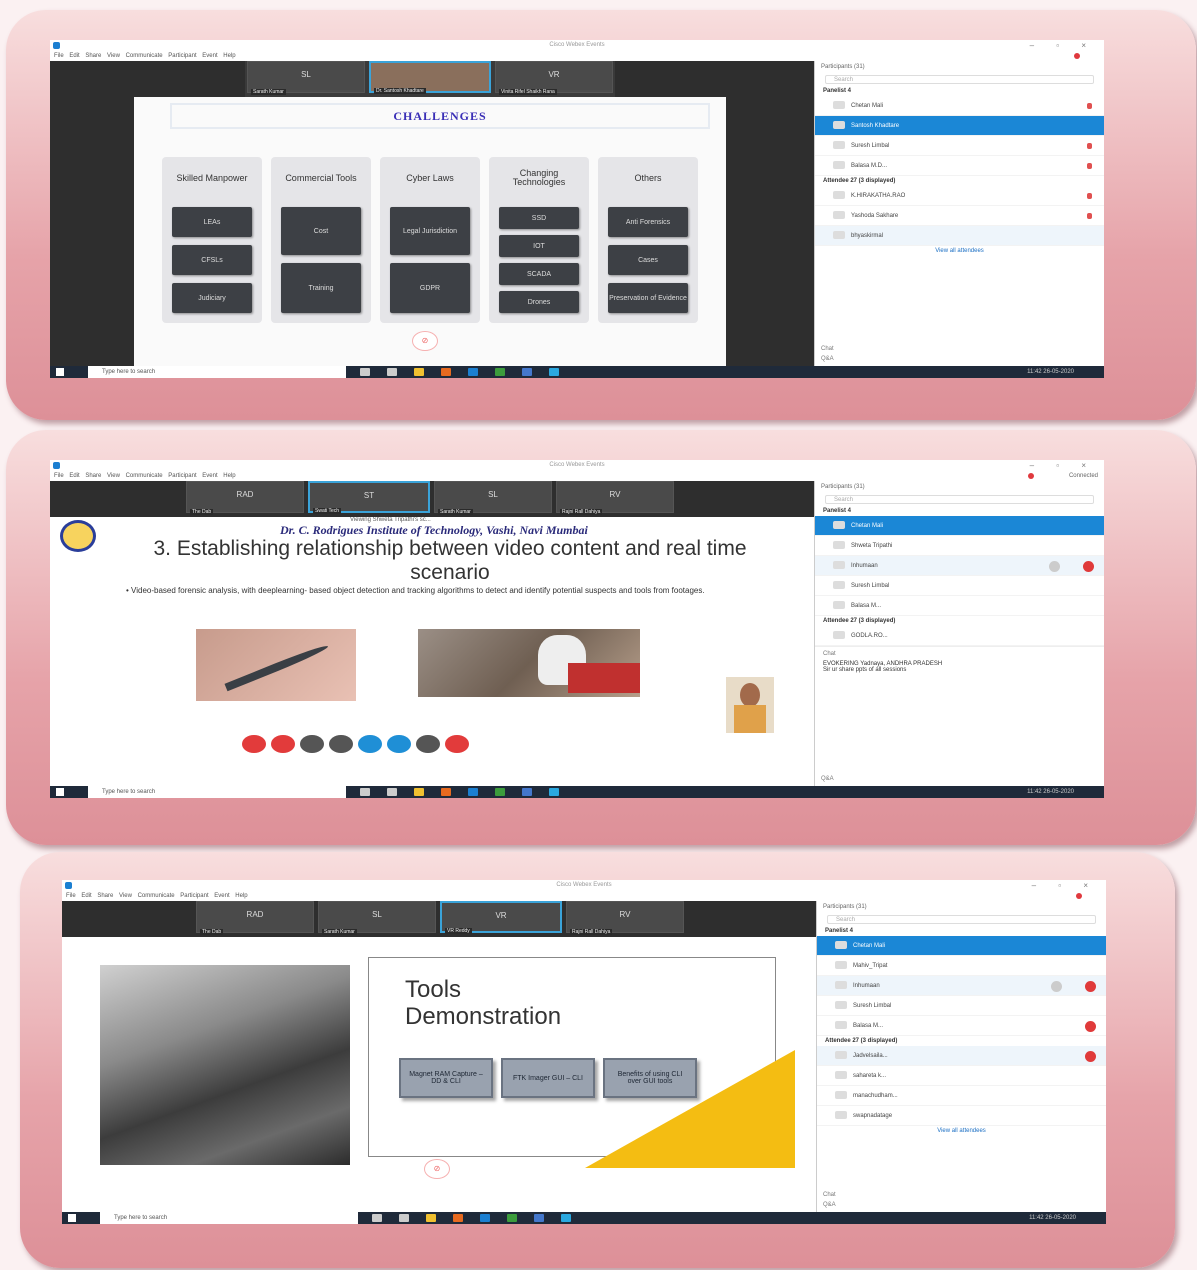 The width and height of the screenshot is (1197, 1270). What do you see at coordinates (457, 744) in the screenshot?
I see `leave-button` at bounding box center [457, 744].